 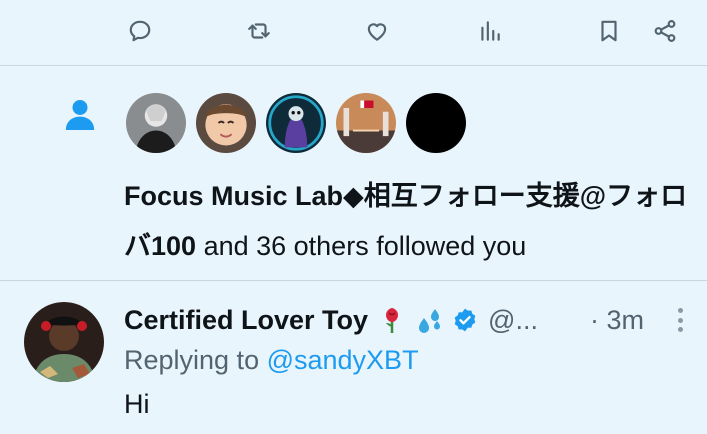 I want to click on reply-icon, so click(x=140, y=31).